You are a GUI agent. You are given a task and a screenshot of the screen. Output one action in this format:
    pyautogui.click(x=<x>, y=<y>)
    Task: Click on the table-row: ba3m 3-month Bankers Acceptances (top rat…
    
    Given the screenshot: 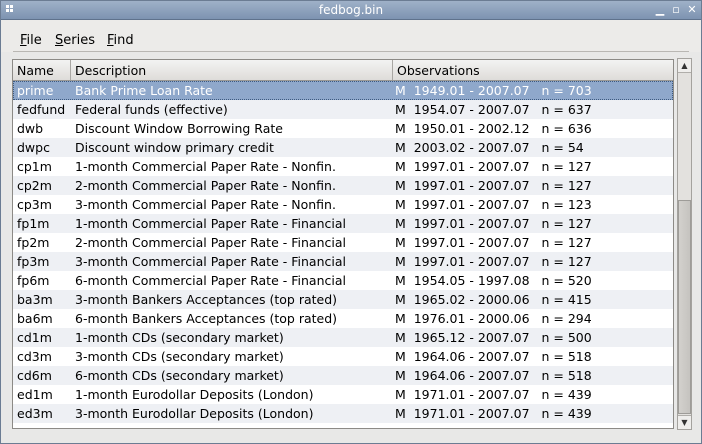 What is the action you would take?
    pyautogui.click(x=343, y=299)
    